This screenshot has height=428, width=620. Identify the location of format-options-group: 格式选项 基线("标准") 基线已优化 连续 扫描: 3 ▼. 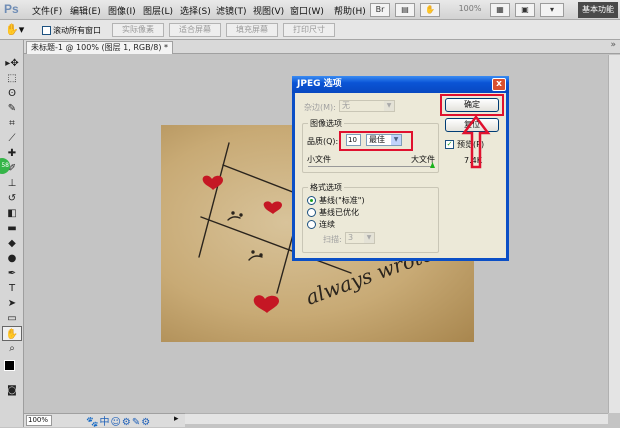
(370, 217).